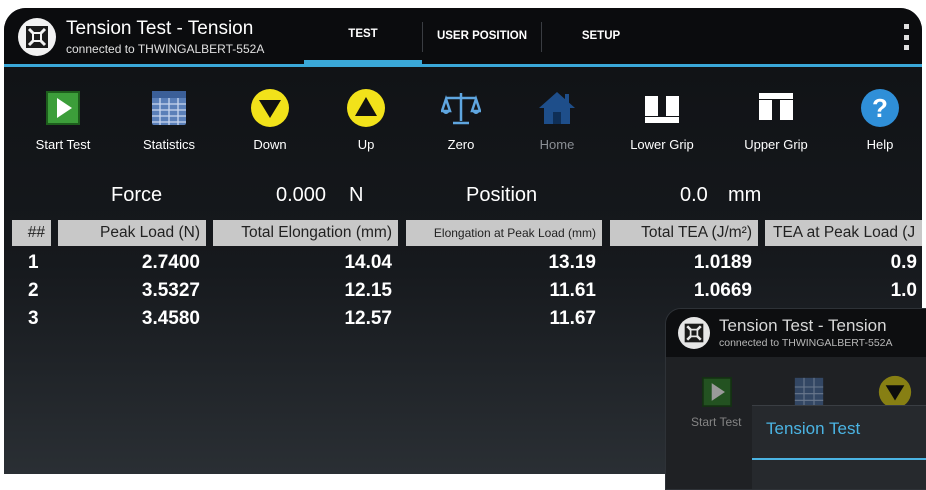  I want to click on column-header-total-elongation: Total Elongation (mm), so click(305, 233).